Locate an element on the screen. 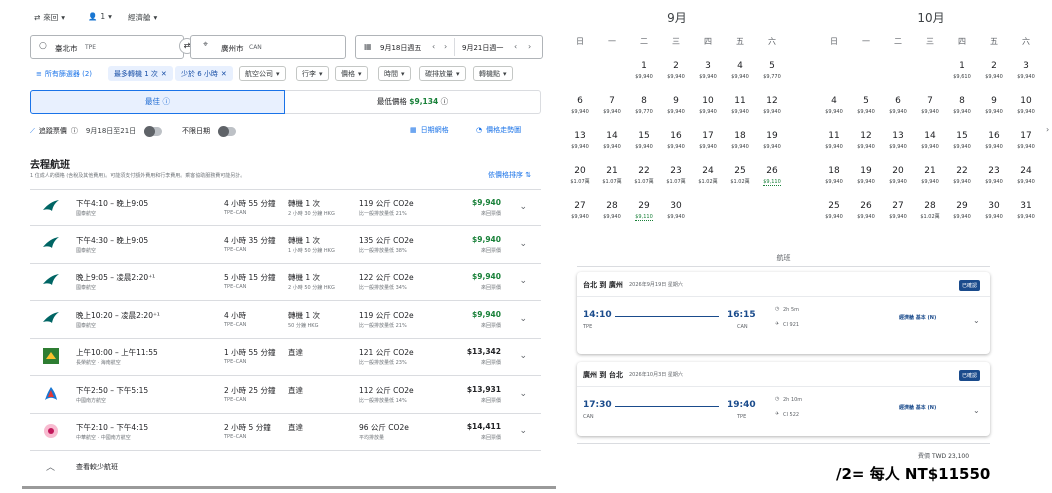 The image size is (1052, 493). origin-field: ○ 臺北市 TPE is located at coordinates (107, 47).